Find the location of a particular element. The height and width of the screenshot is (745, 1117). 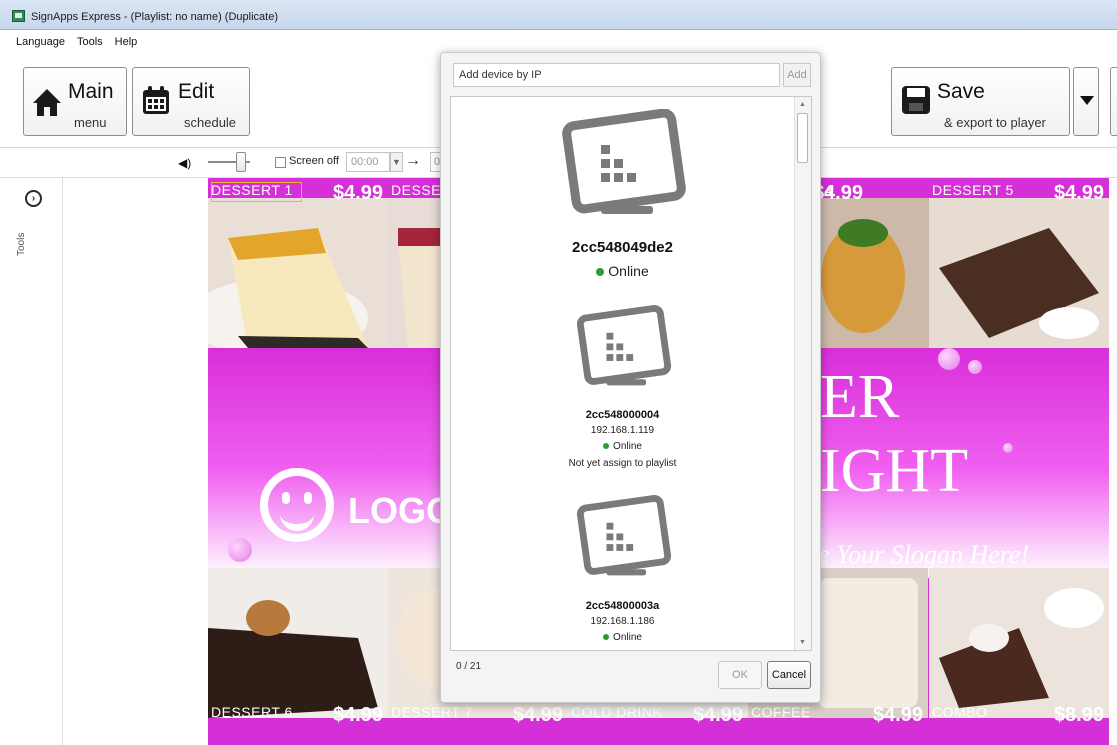

cancel-button: Cancel is located at coordinates (789, 675).